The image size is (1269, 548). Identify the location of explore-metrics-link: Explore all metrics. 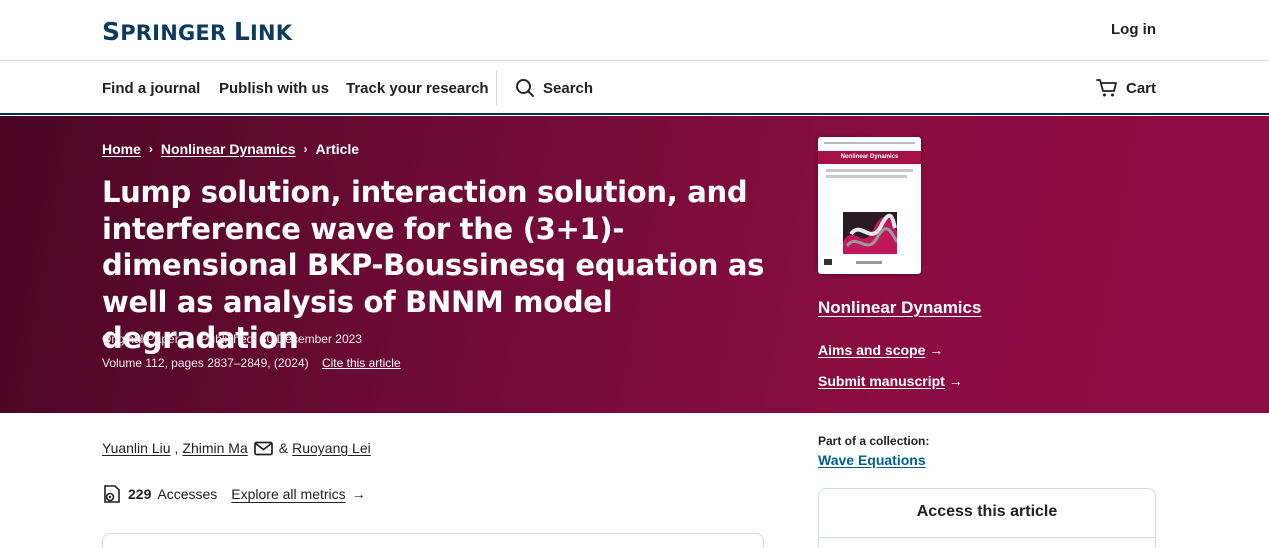
(288, 494).